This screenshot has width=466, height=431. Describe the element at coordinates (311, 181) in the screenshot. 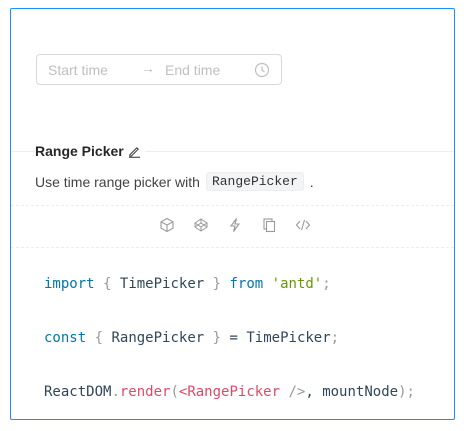

I see `desc-period: .` at that location.